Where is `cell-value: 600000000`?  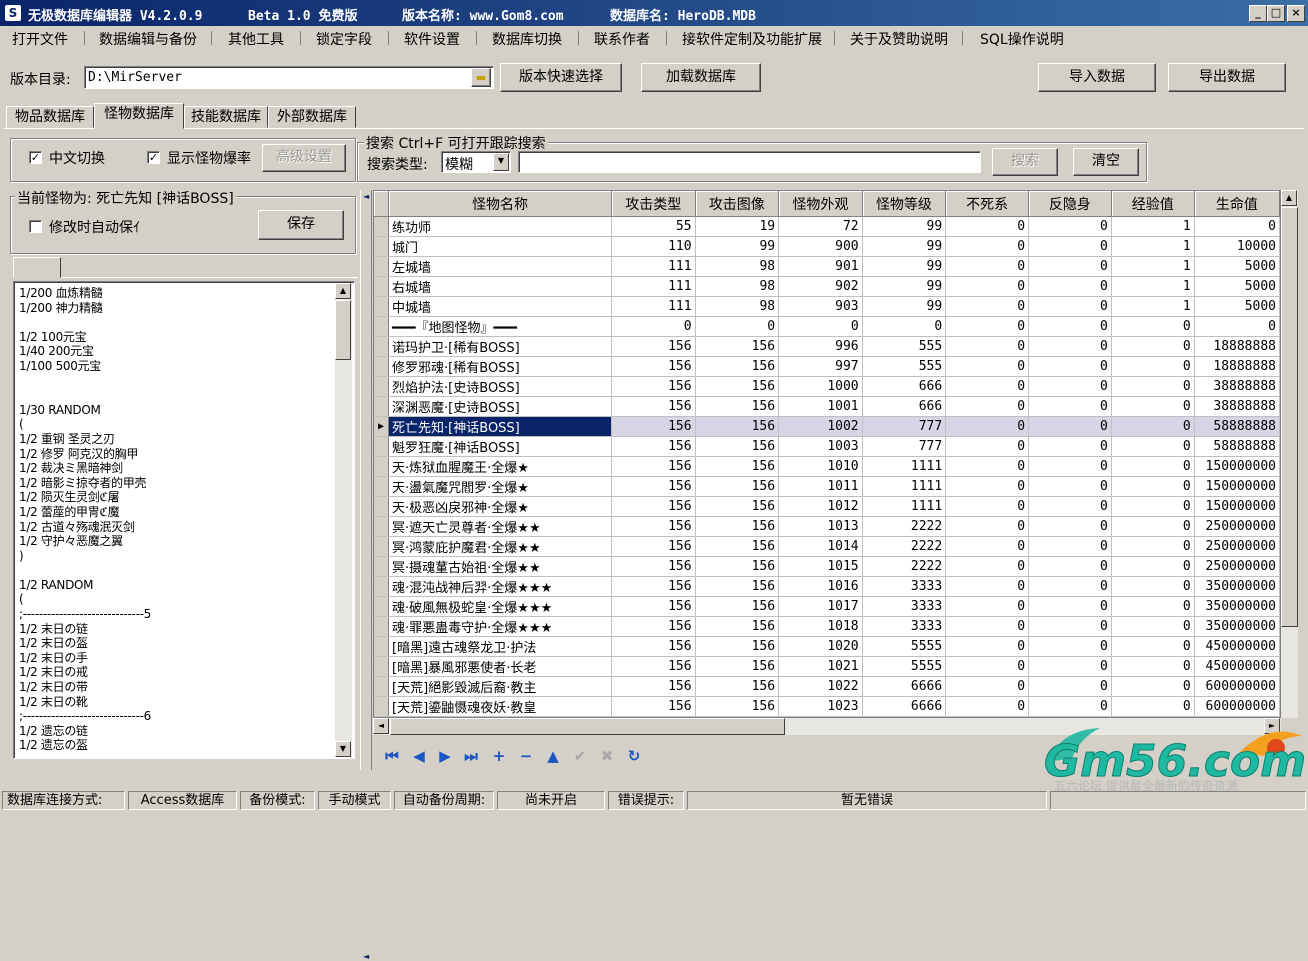 cell-value: 600000000 is located at coordinates (1237, 706).